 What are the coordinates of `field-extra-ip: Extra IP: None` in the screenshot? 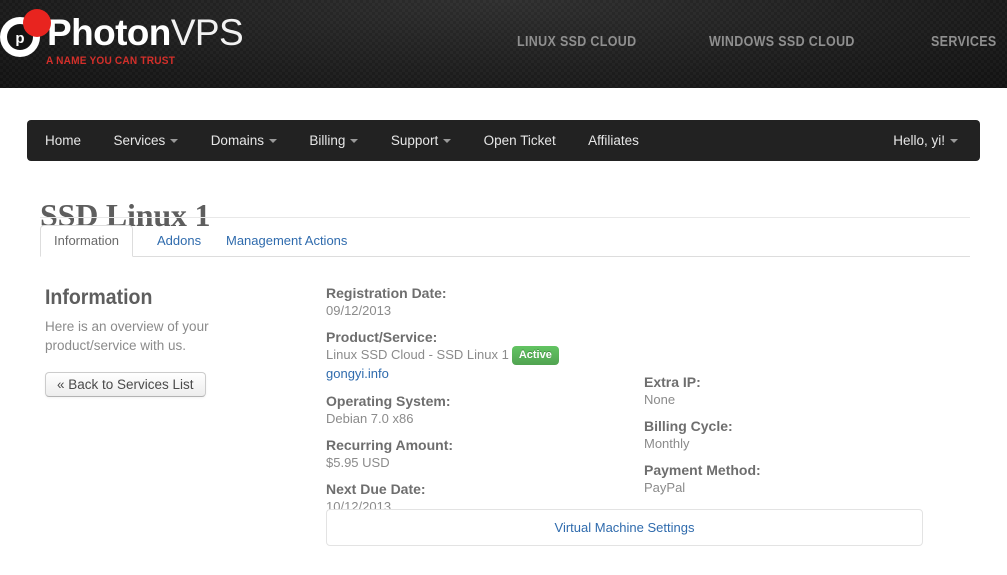 It's located at (784, 390).